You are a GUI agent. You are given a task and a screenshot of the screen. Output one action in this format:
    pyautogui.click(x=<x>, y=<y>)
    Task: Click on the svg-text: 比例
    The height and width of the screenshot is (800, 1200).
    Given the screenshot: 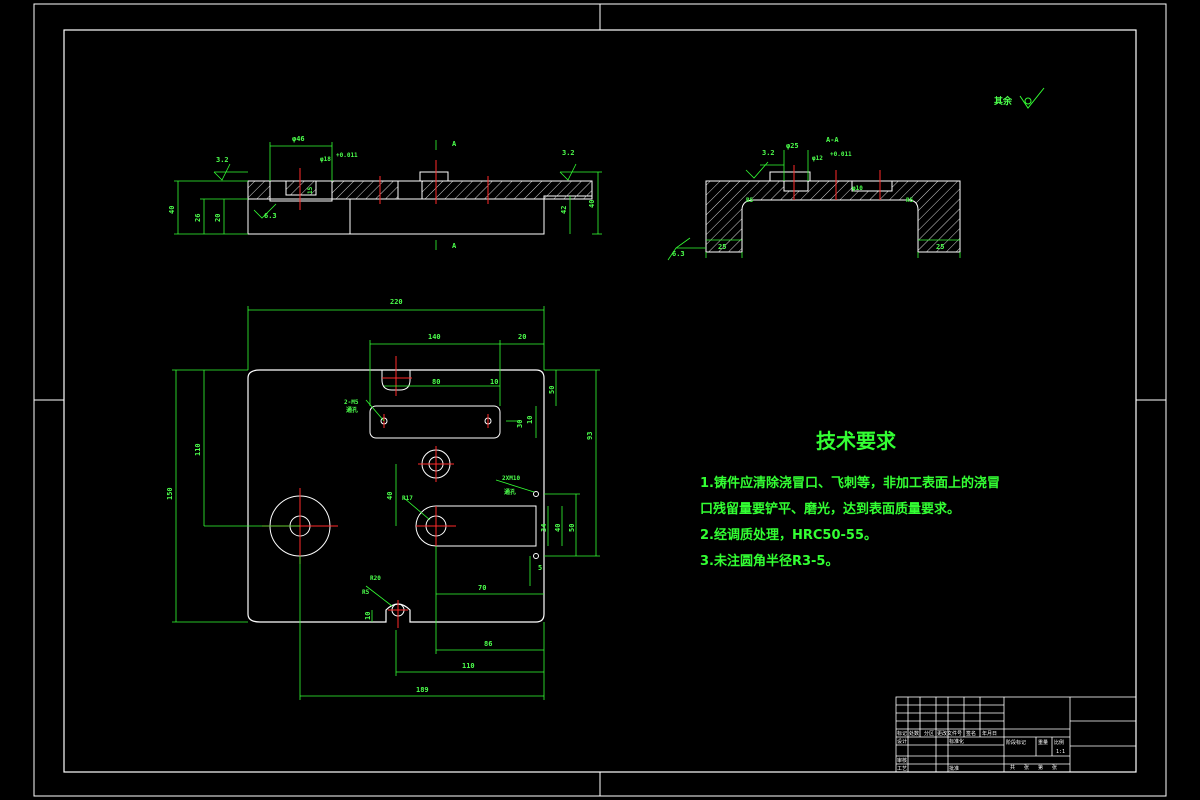 What is the action you would take?
    pyautogui.click(x=1059, y=742)
    